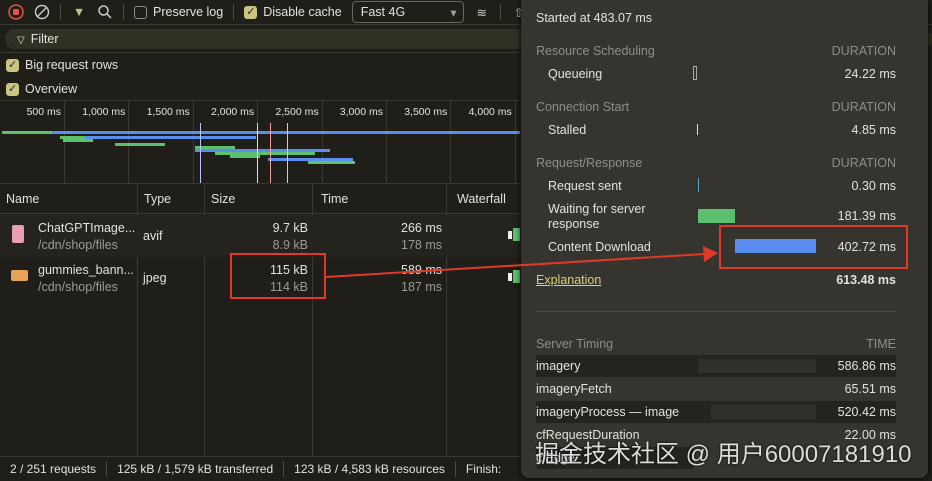  Describe the element at coordinates (723, 454) in the screenshot. I see `watermark: 掘金技术社区 @ 用户60007181910` at that location.